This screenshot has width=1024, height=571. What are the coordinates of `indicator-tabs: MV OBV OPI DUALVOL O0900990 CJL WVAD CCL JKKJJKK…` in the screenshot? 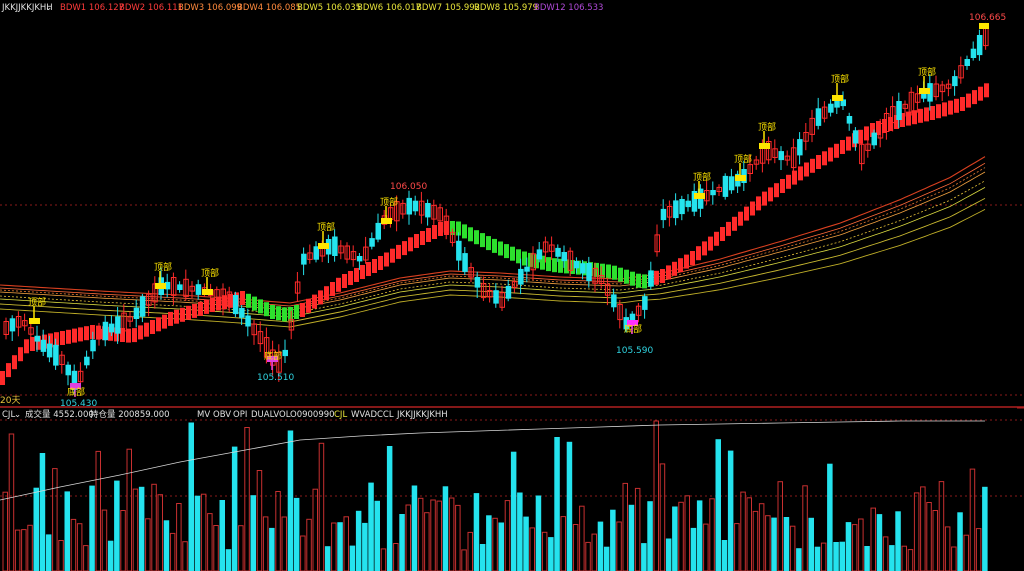 It's located at (322, 415).